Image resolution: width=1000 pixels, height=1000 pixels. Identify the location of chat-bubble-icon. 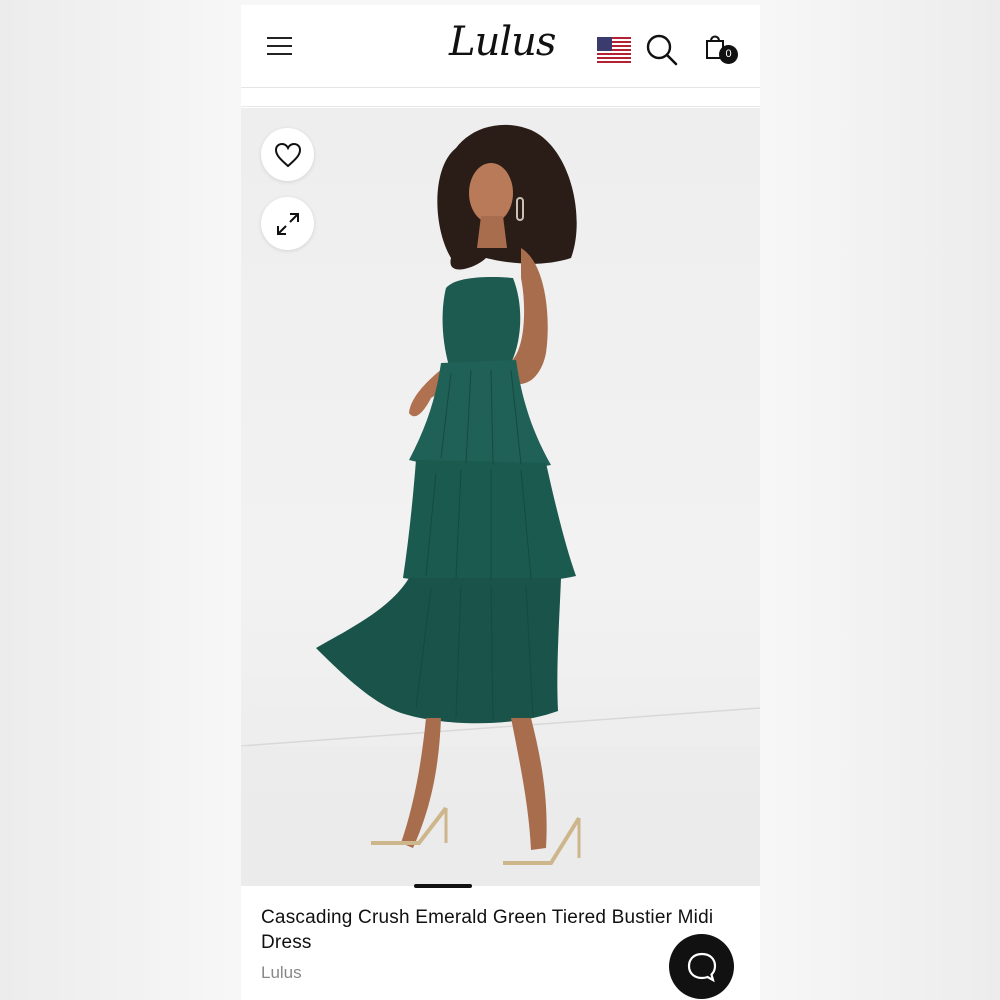
(701, 967).